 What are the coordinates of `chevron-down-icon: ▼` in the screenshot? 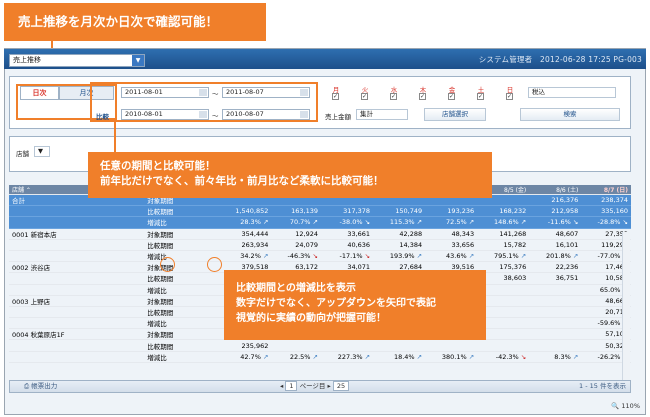 It's located at (138, 60).